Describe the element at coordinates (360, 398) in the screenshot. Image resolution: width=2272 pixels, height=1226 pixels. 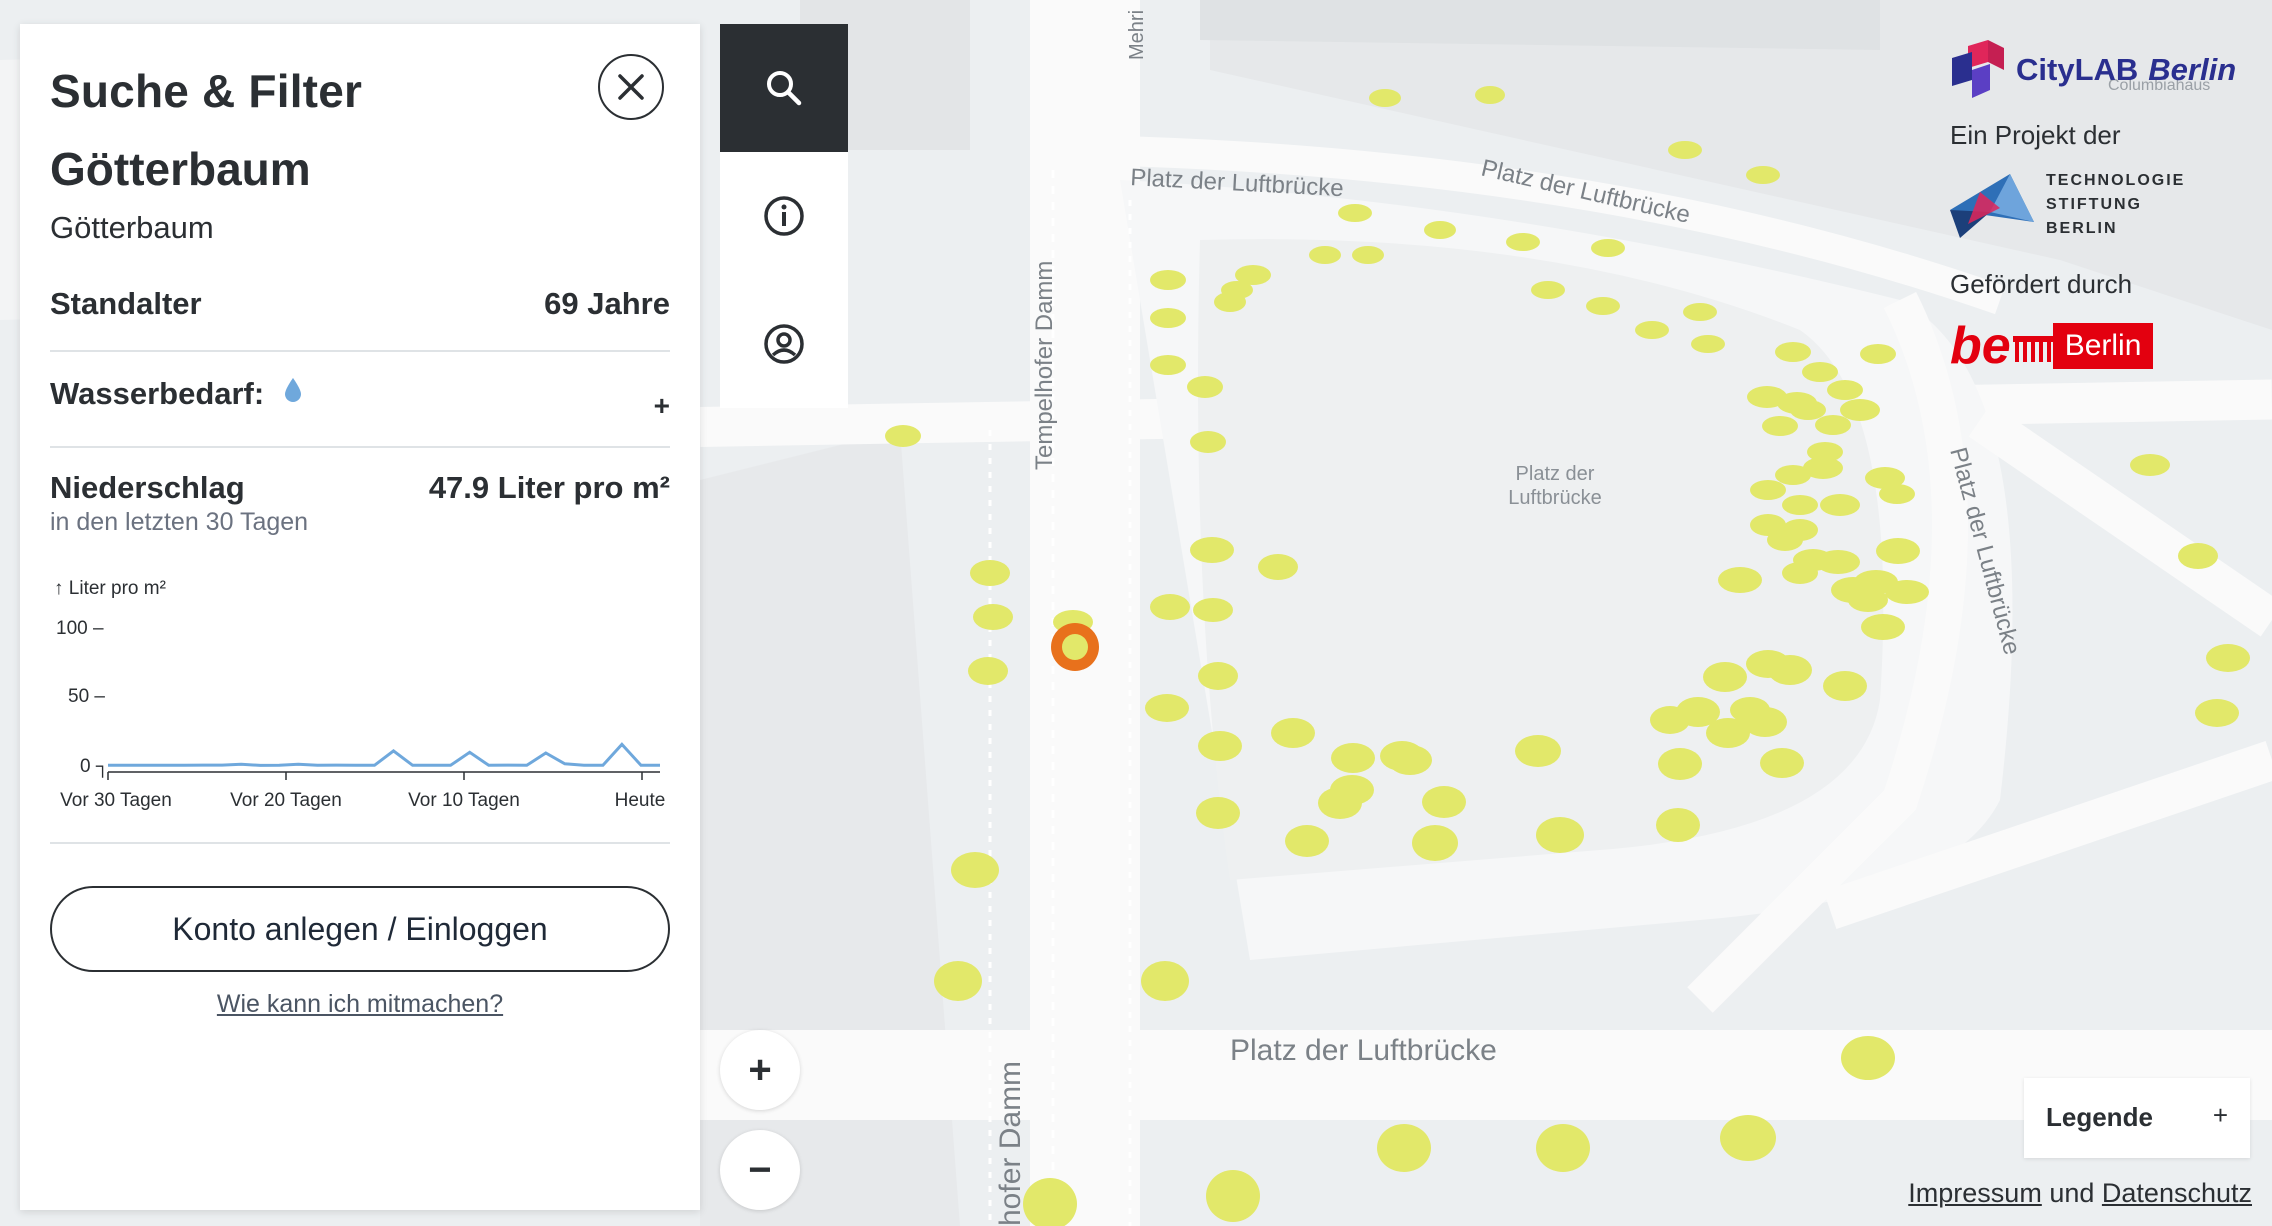
I see `water-need-row: Wasserbedarf: +` at that location.